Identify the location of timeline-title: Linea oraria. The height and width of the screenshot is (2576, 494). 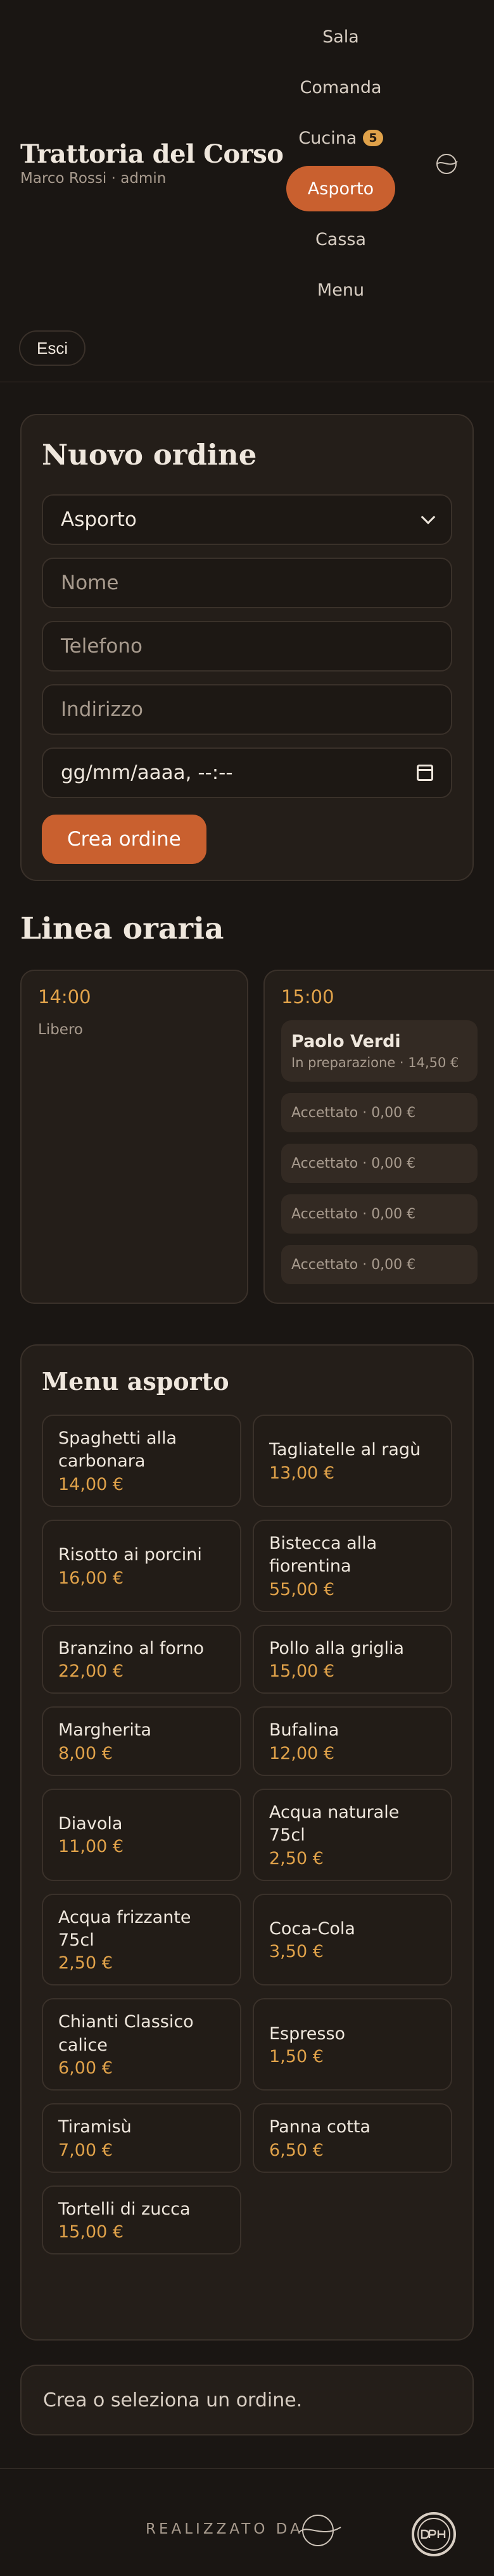
(122, 928).